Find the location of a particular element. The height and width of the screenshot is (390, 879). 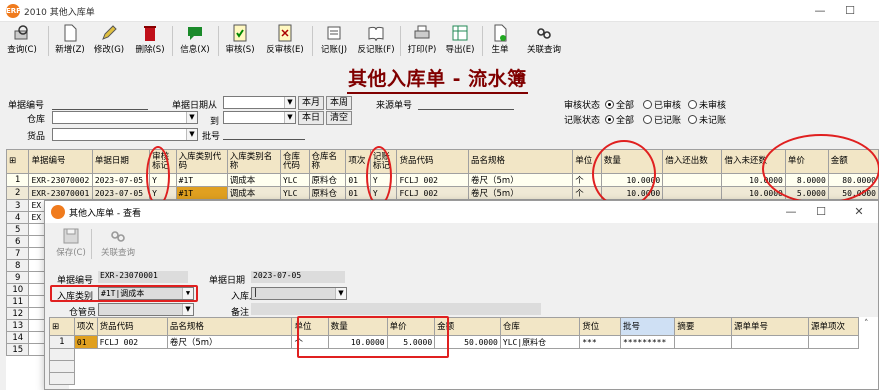

export-button: 导出(E) is located at coordinates (460, 41).